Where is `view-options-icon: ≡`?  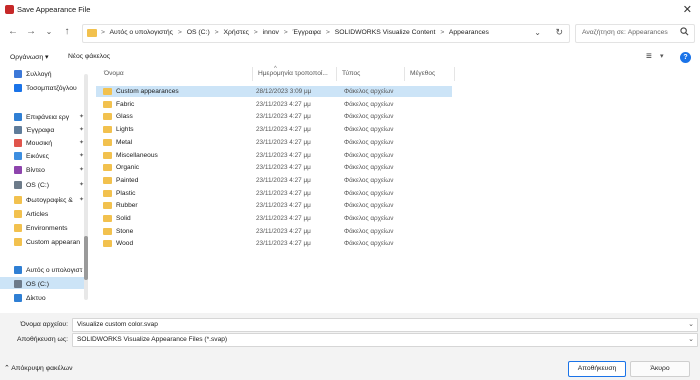
view-options-icon: ≡ is located at coordinates (649, 56).